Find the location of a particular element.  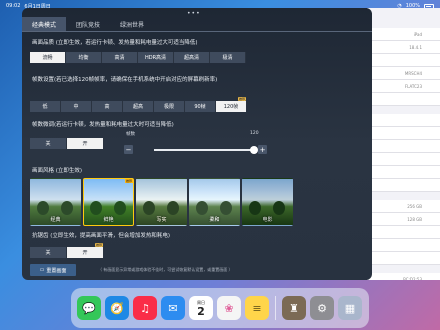

antialias-title: 抗锯齿 (立即生效，提高画面平滑，但会增加发热和耗电) is located at coordinates (101, 236).